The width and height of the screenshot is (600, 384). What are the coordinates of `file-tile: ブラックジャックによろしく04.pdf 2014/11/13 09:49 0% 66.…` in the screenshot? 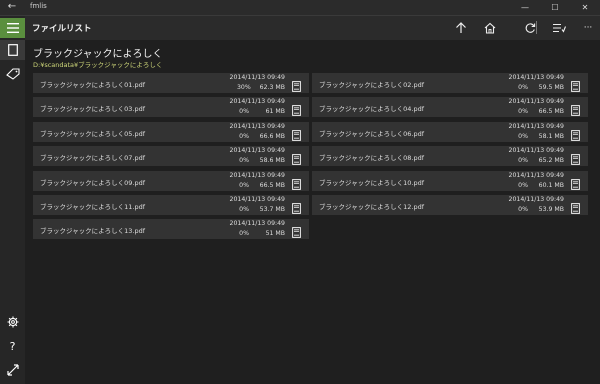 It's located at (450, 107).